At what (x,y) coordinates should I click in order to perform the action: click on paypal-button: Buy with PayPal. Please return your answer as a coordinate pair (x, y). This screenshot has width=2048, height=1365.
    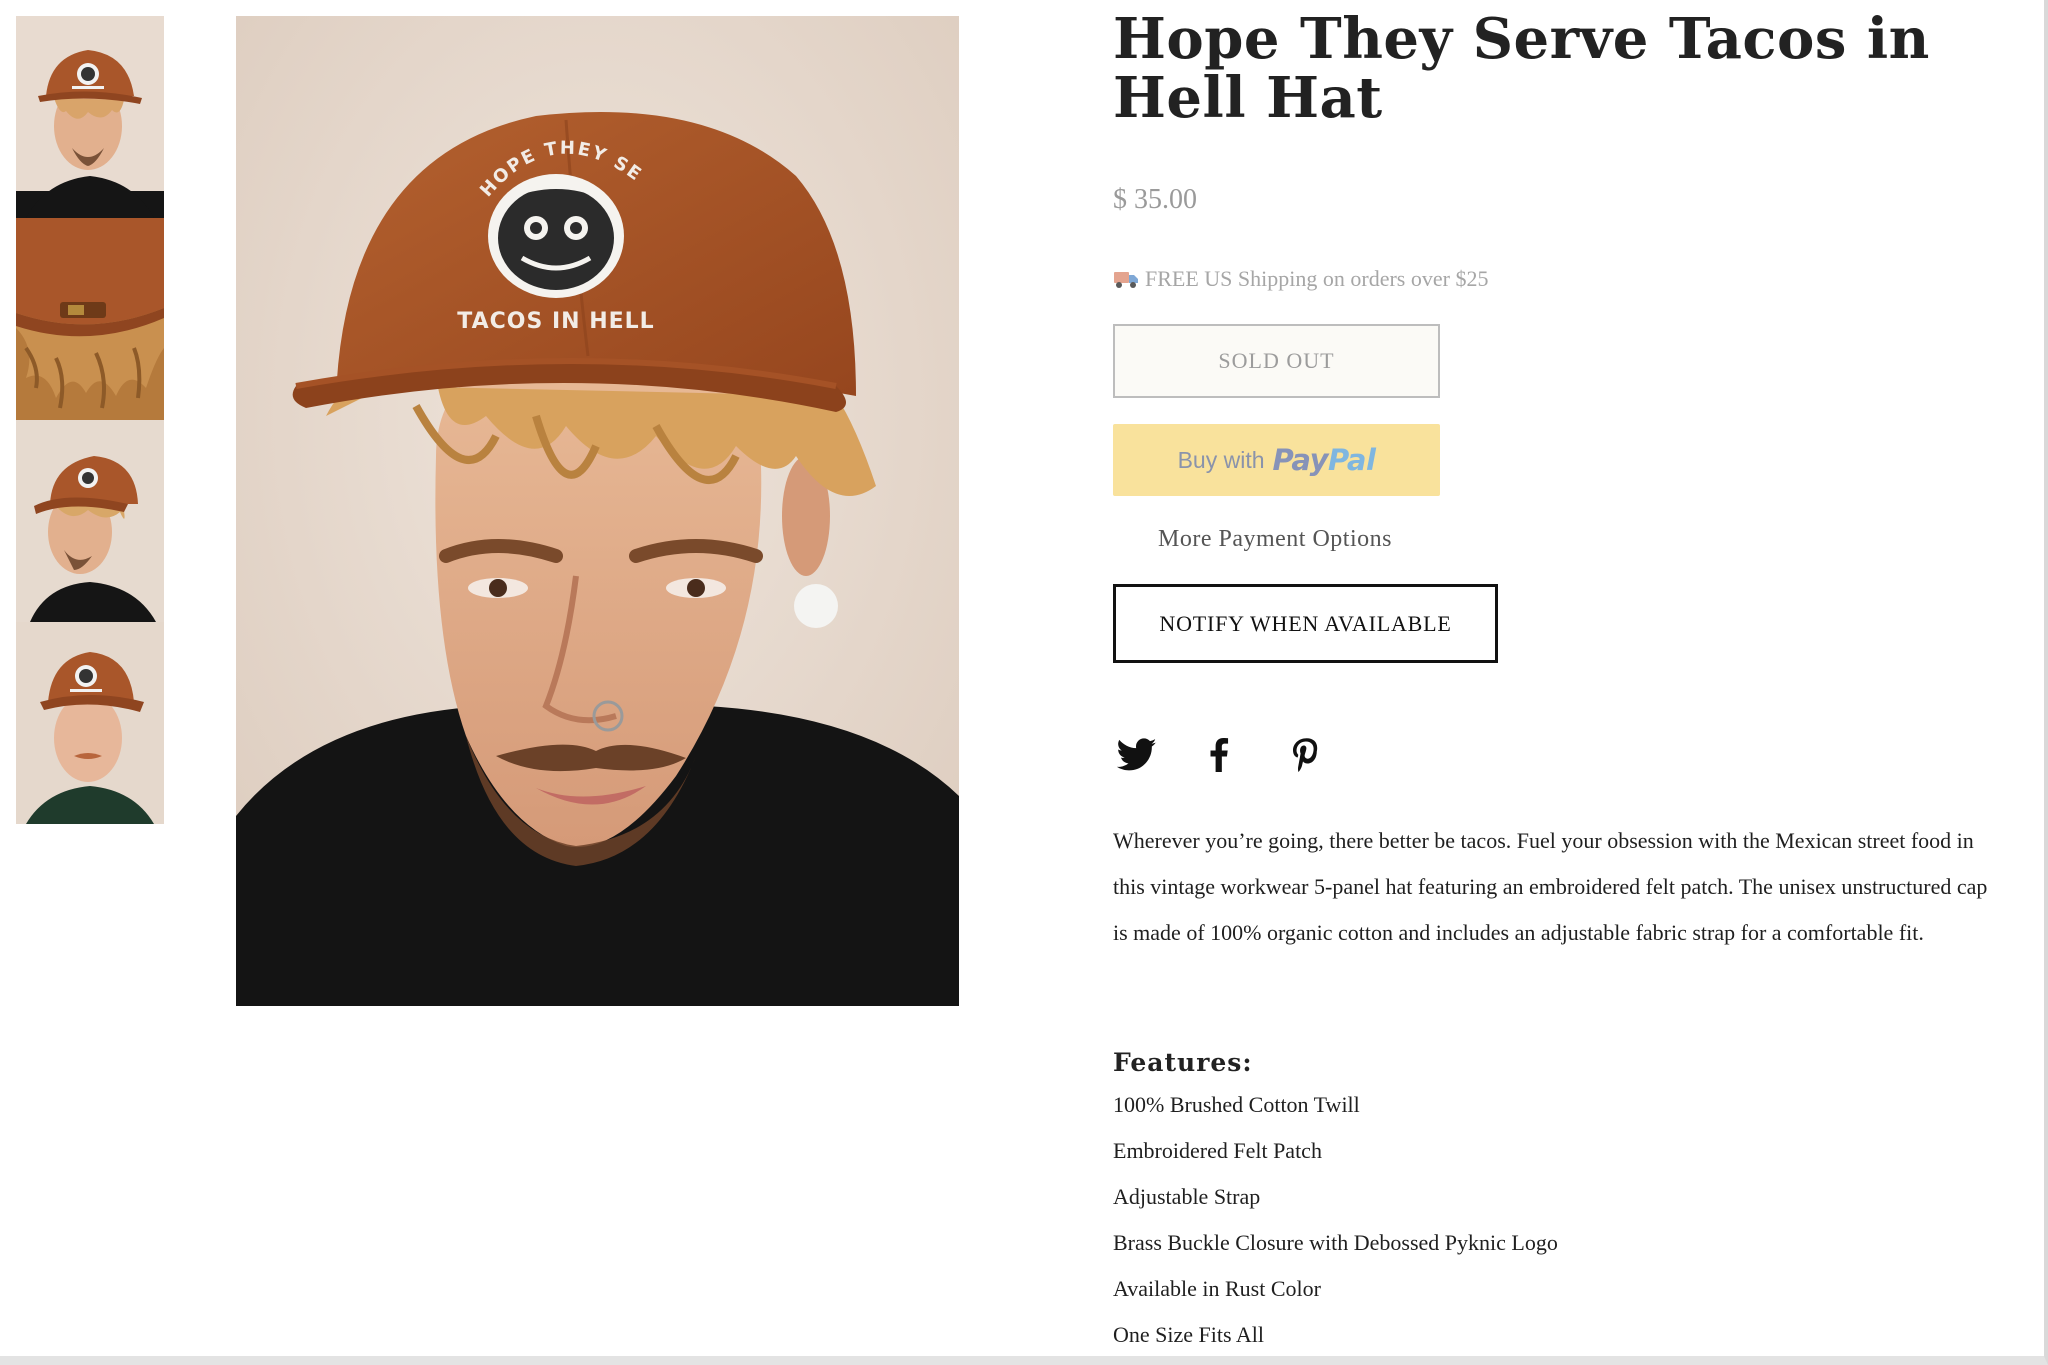
    Looking at the image, I should click on (1276, 460).